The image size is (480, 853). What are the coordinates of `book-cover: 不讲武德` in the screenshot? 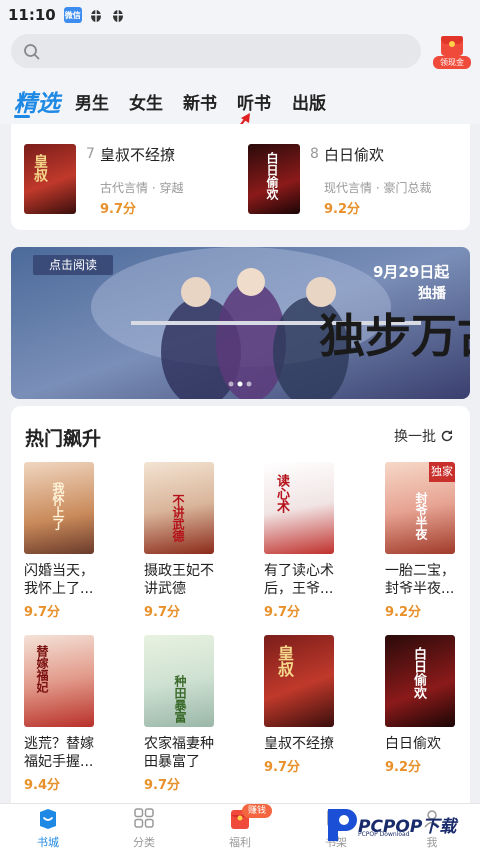 It's located at (179, 508).